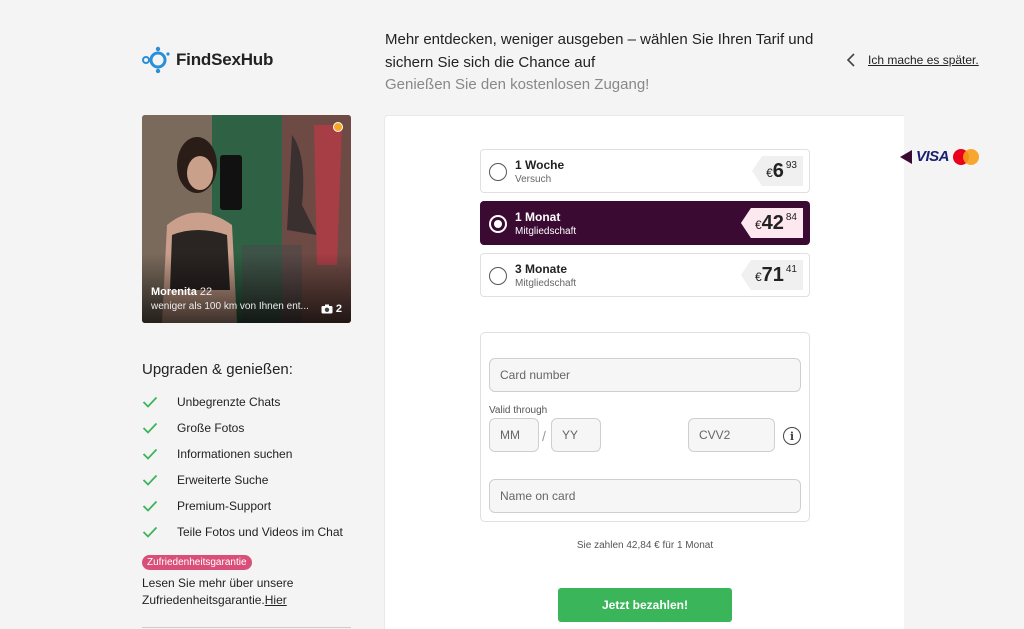 This screenshot has height=629, width=1024. What do you see at coordinates (197, 562) in the screenshot?
I see `guarantee-badge: Zufriedenheitsgarantie` at bounding box center [197, 562].